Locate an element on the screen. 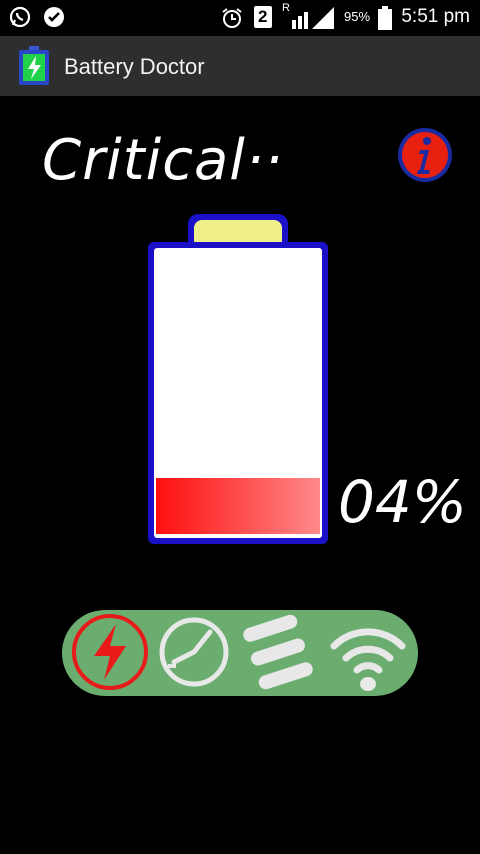 This screenshot has width=480, height=854. app-title: Battery Doctor is located at coordinates (134, 66).